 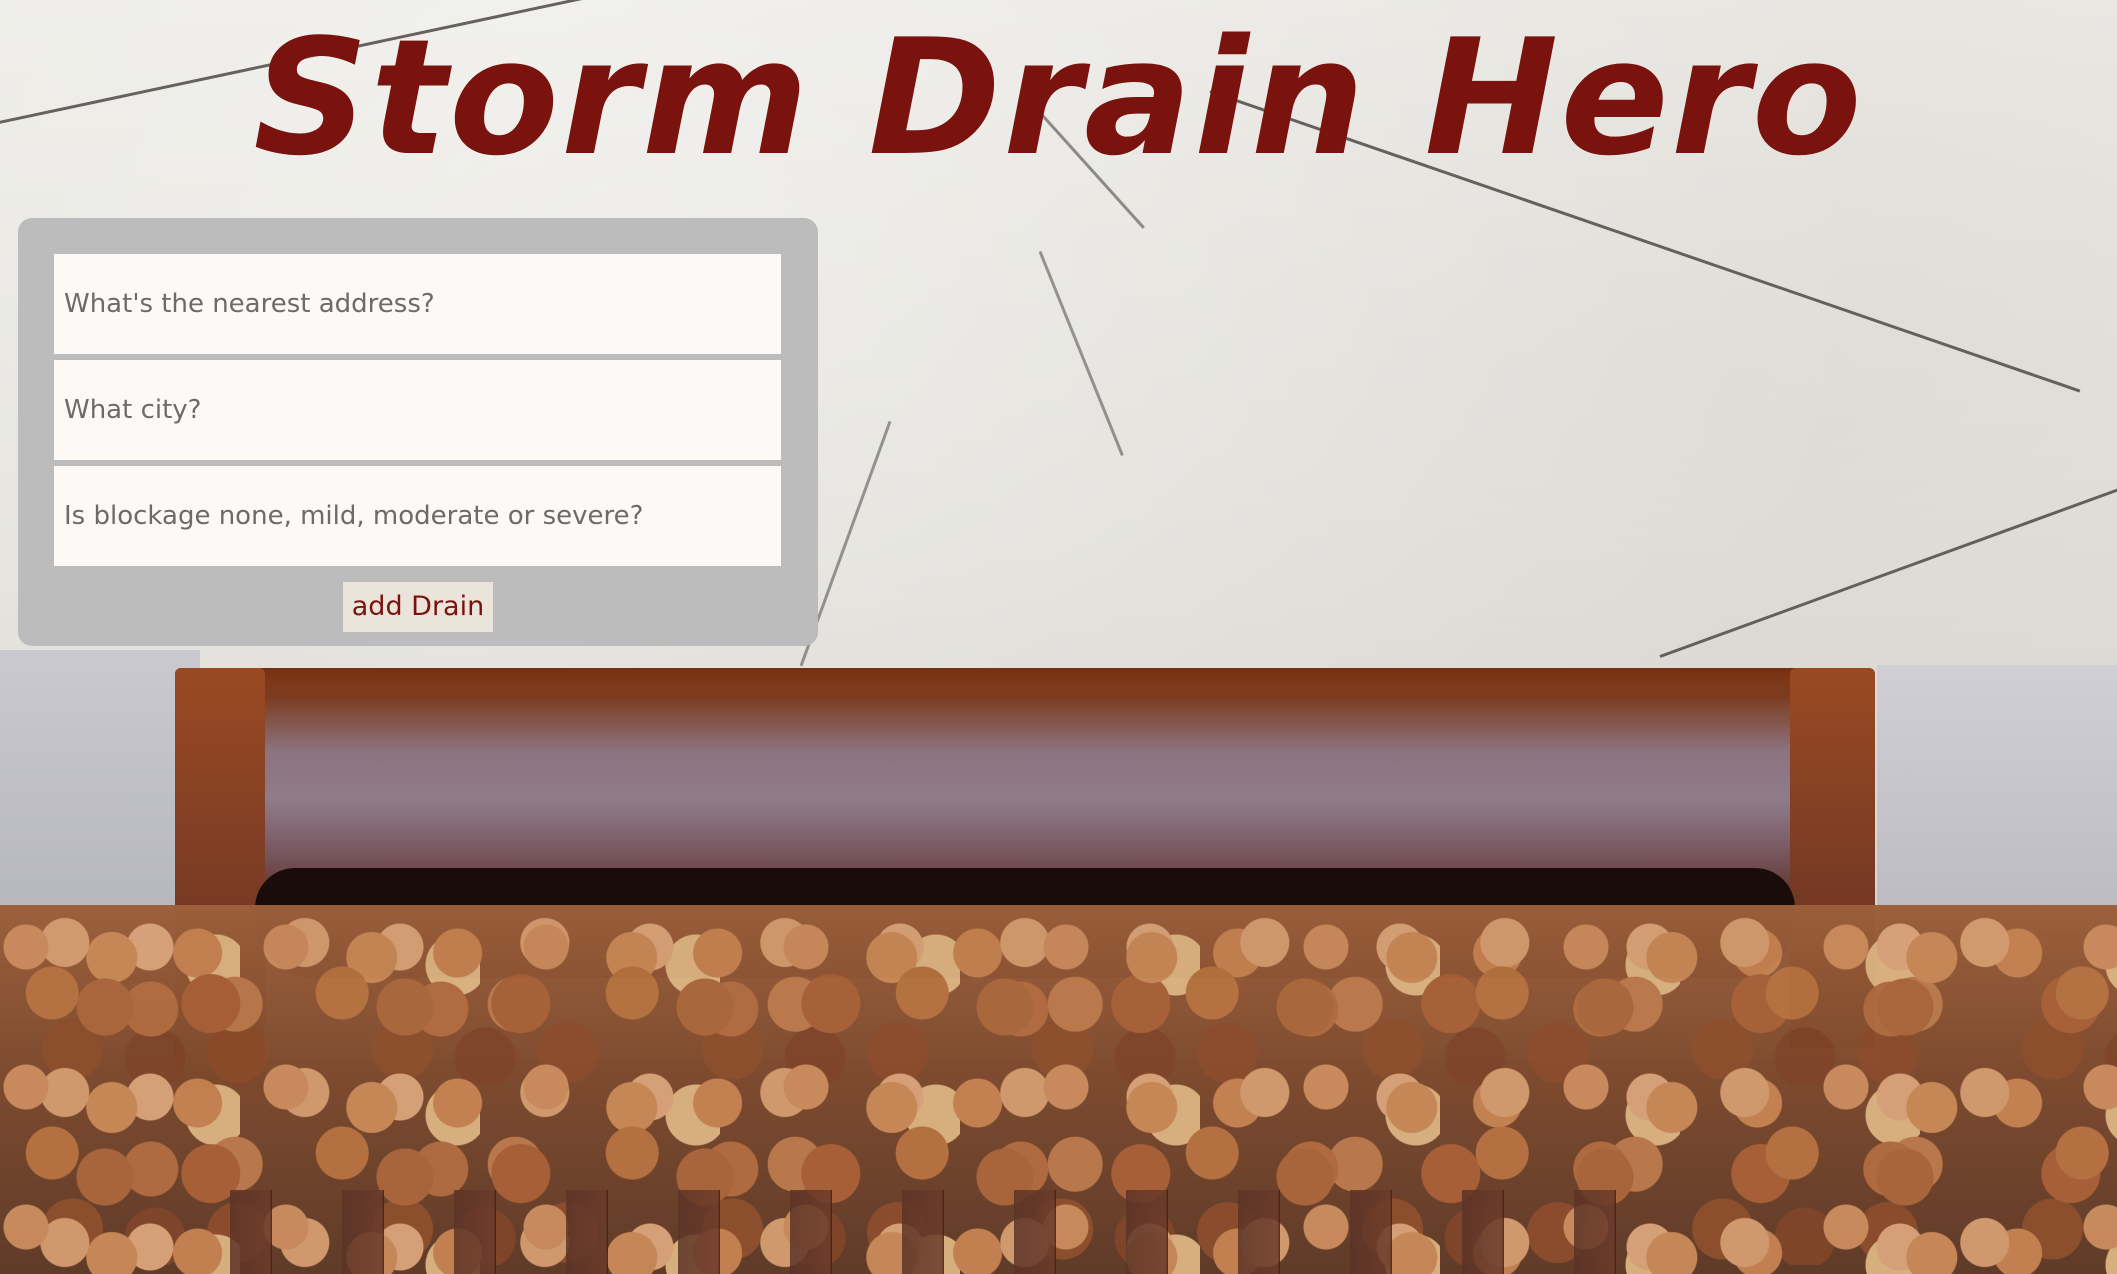 What do you see at coordinates (417, 304) in the screenshot?
I see `address-input` at bounding box center [417, 304].